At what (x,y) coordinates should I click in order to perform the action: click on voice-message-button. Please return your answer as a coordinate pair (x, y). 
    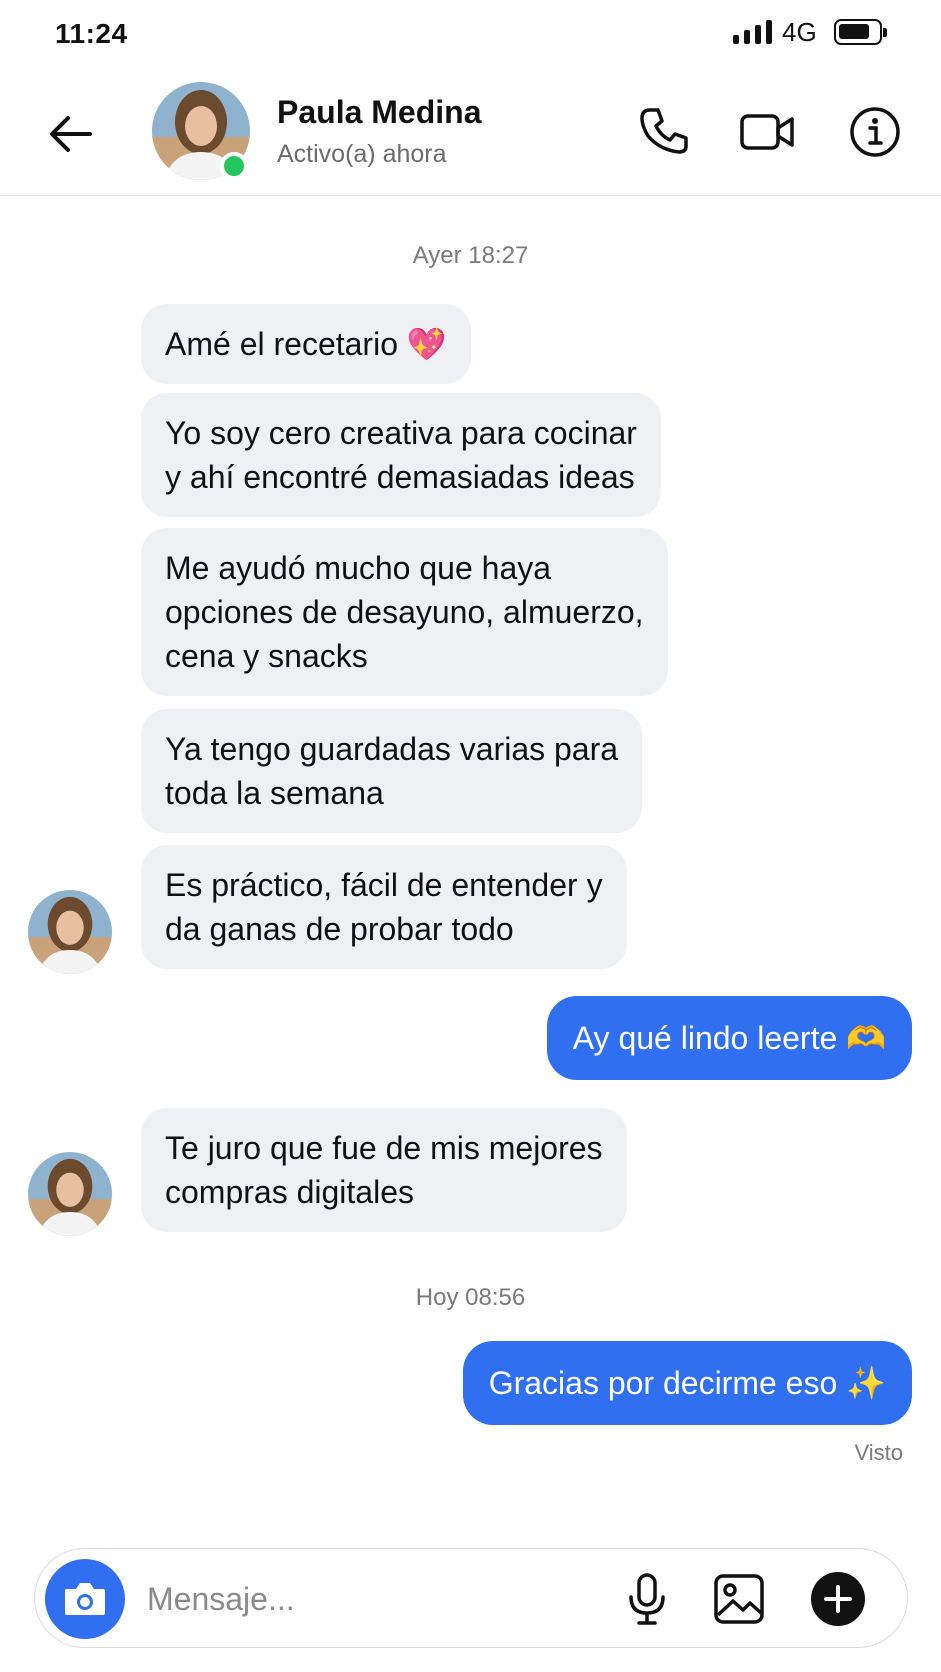
    Looking at the image, I should click on (647, 1599).